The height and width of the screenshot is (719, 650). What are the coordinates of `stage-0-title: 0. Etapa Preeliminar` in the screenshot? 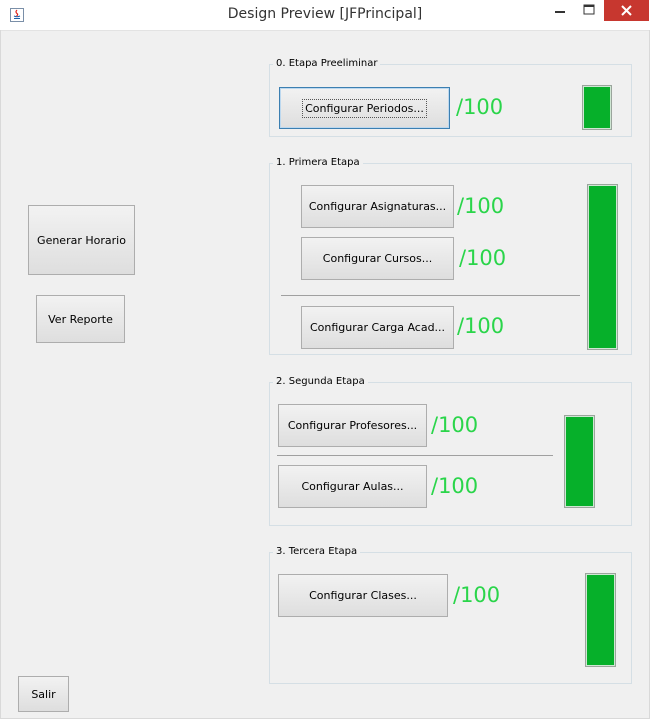 It's located at (327, 63).